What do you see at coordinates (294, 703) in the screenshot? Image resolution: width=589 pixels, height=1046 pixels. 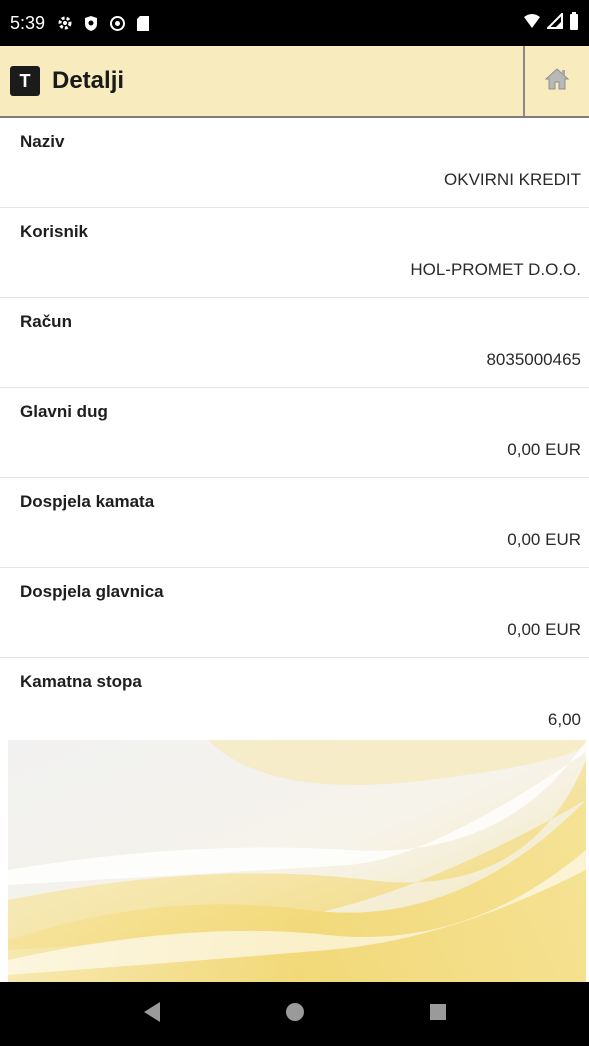 I see `detail-row-kamatna-stopa: Kamatna stopa 6,00` at bounding box center [294, 703].